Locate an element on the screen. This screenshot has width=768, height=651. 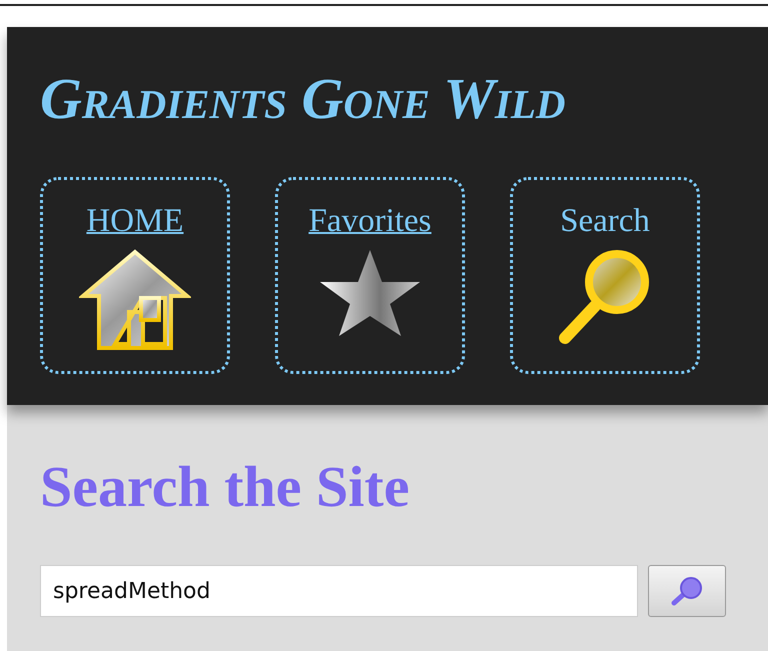
nav-label: Search is located at coordinates (605, 221).